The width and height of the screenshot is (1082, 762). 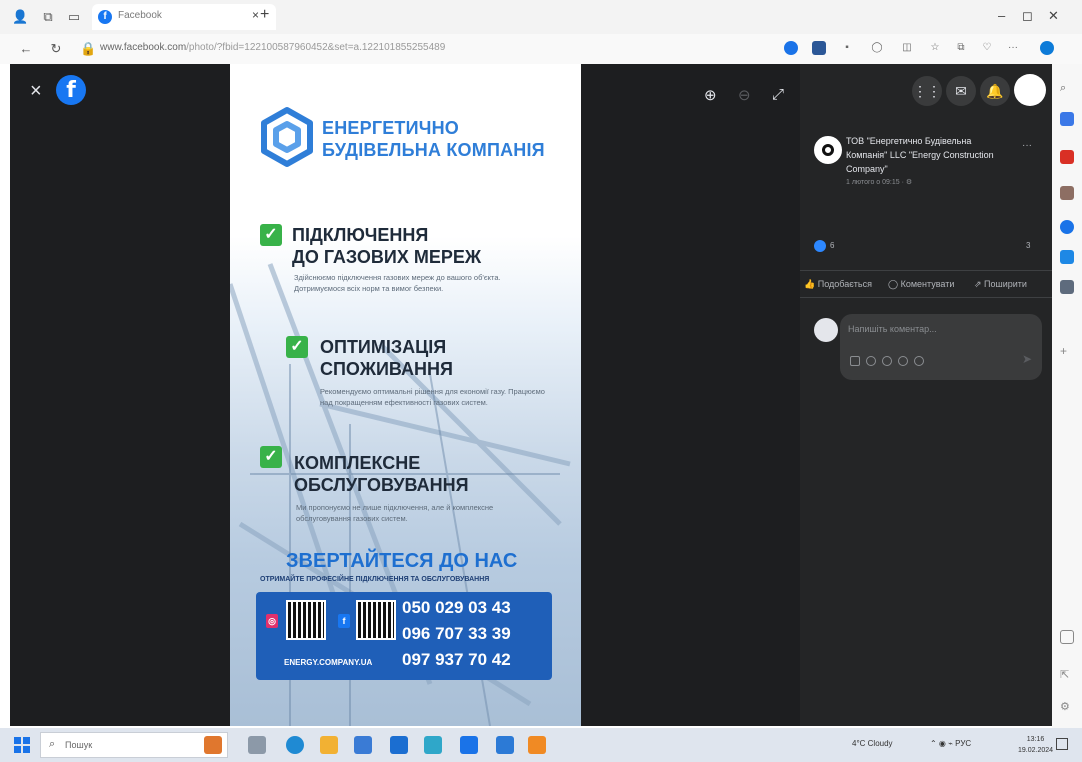 What do you see at coordinates (961, 48) in the screenshot?
I see `collections-icon: ⧉` at bounding box center [961, 48].